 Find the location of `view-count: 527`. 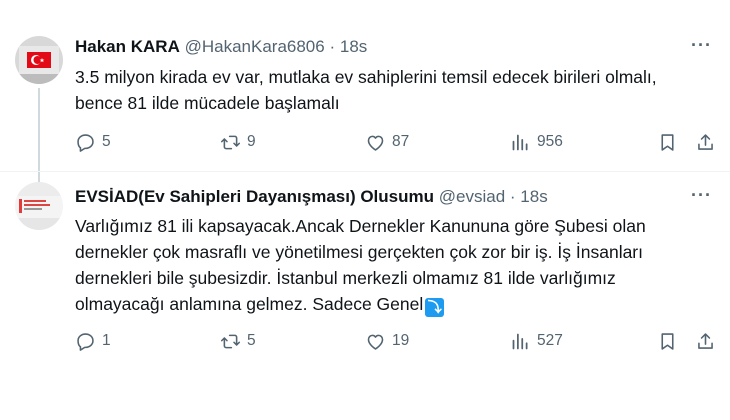

view-count: 527 is located at coordinates (550, 340).